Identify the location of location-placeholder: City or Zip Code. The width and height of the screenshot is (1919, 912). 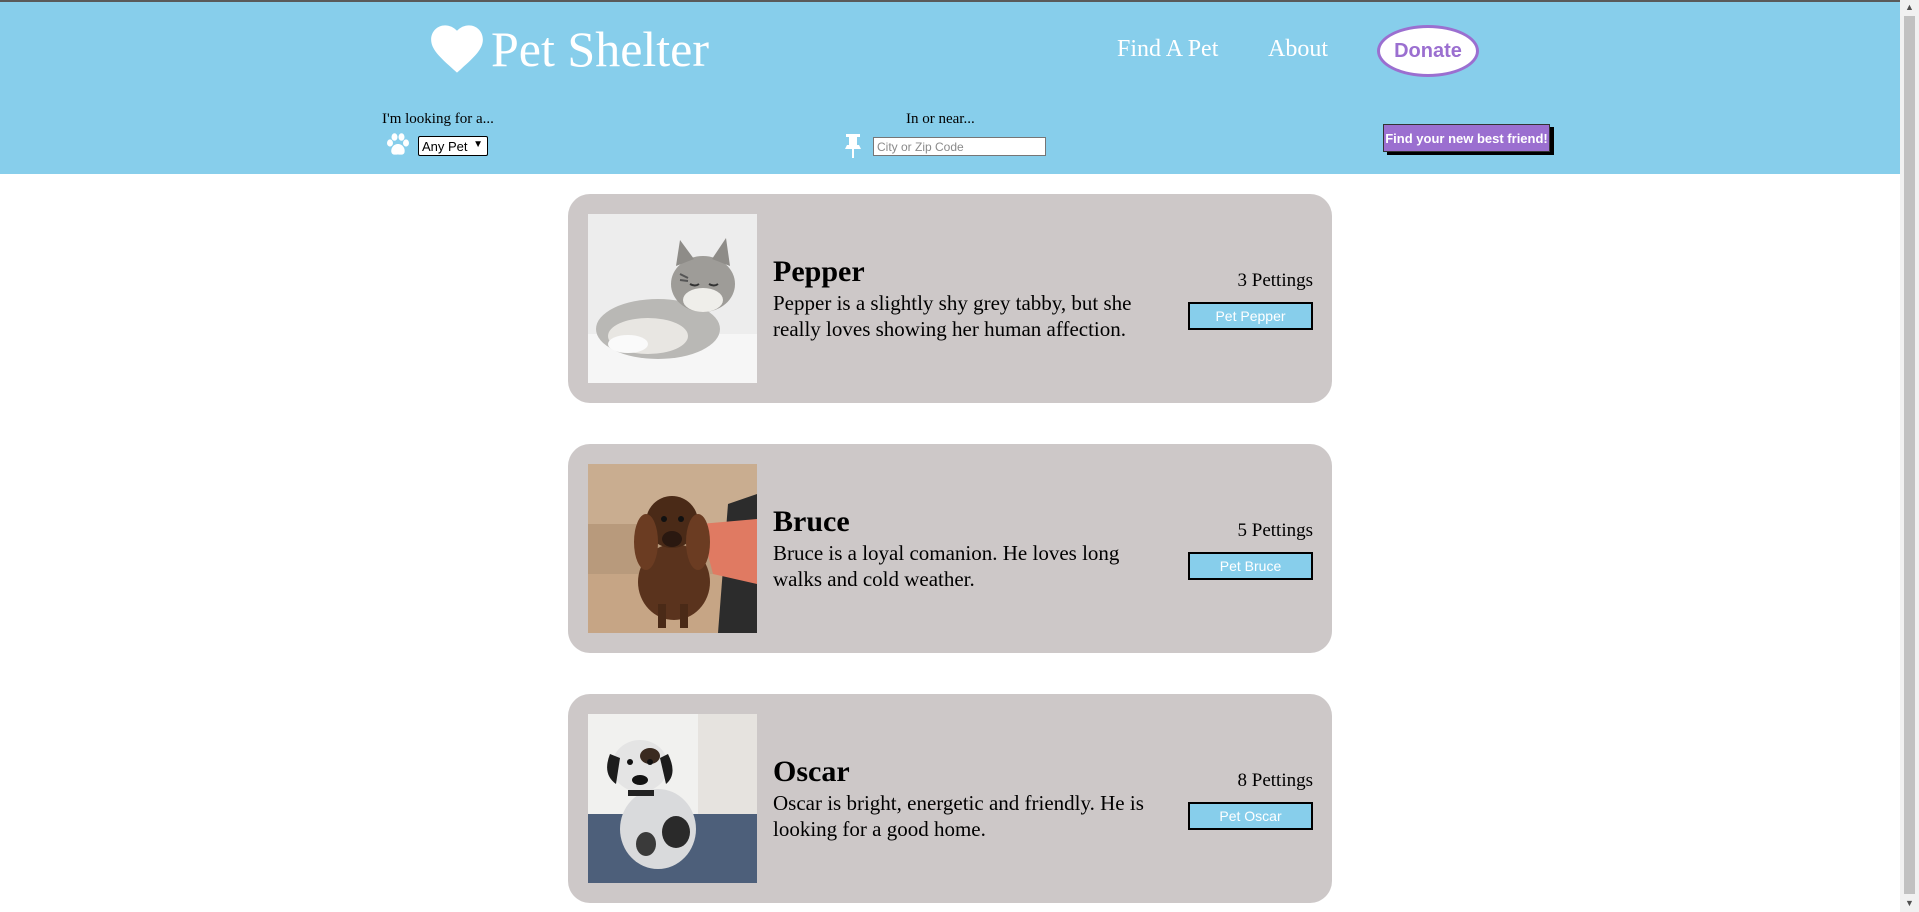
(920, 146).